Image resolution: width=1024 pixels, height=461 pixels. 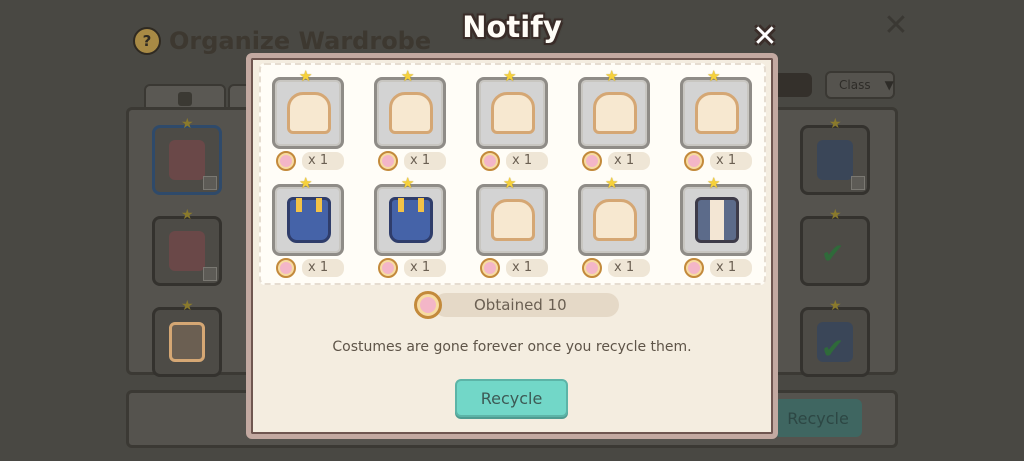 What do you see at coordinates (889, 85) in the screenshot?
I see `triangle-down-icon: ▼` at bounding box center [889, 85].